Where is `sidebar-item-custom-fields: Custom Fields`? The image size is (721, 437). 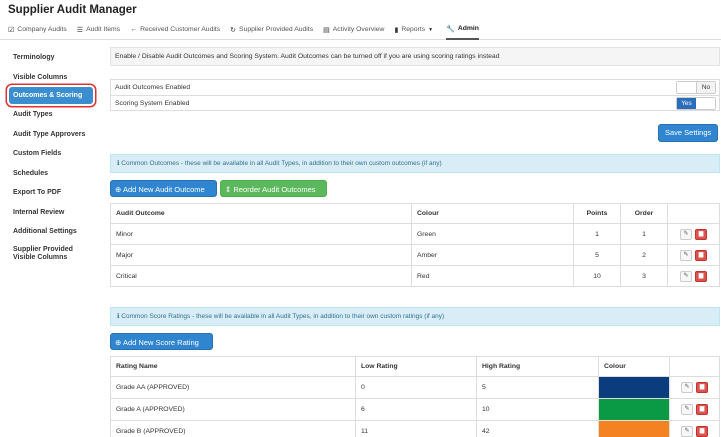 sidebar-item-custom-fields: Custom Fields is located at coordinates (51, 154).